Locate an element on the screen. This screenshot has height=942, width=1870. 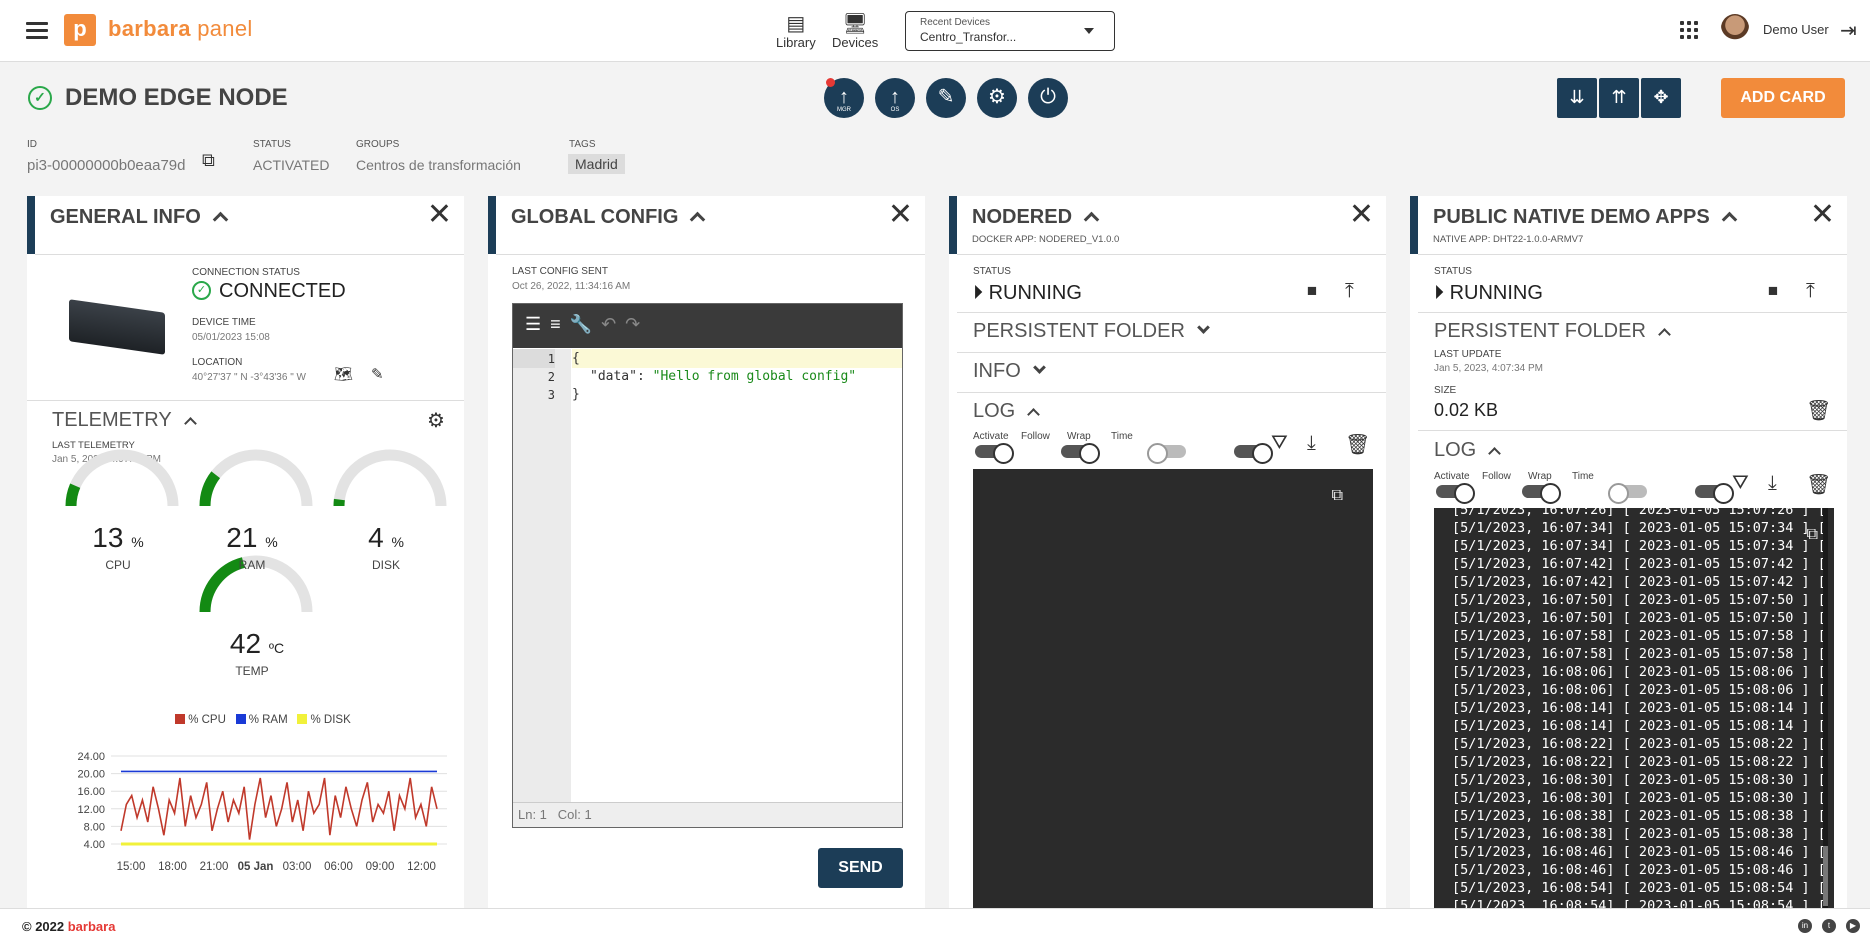
wrench-icon: 🔧 is located at coordinates (585, 324).